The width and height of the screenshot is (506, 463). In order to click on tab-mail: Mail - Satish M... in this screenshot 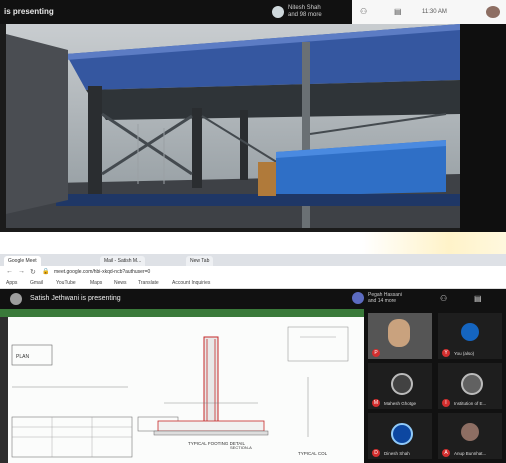, I will do `click(123, 261)`.